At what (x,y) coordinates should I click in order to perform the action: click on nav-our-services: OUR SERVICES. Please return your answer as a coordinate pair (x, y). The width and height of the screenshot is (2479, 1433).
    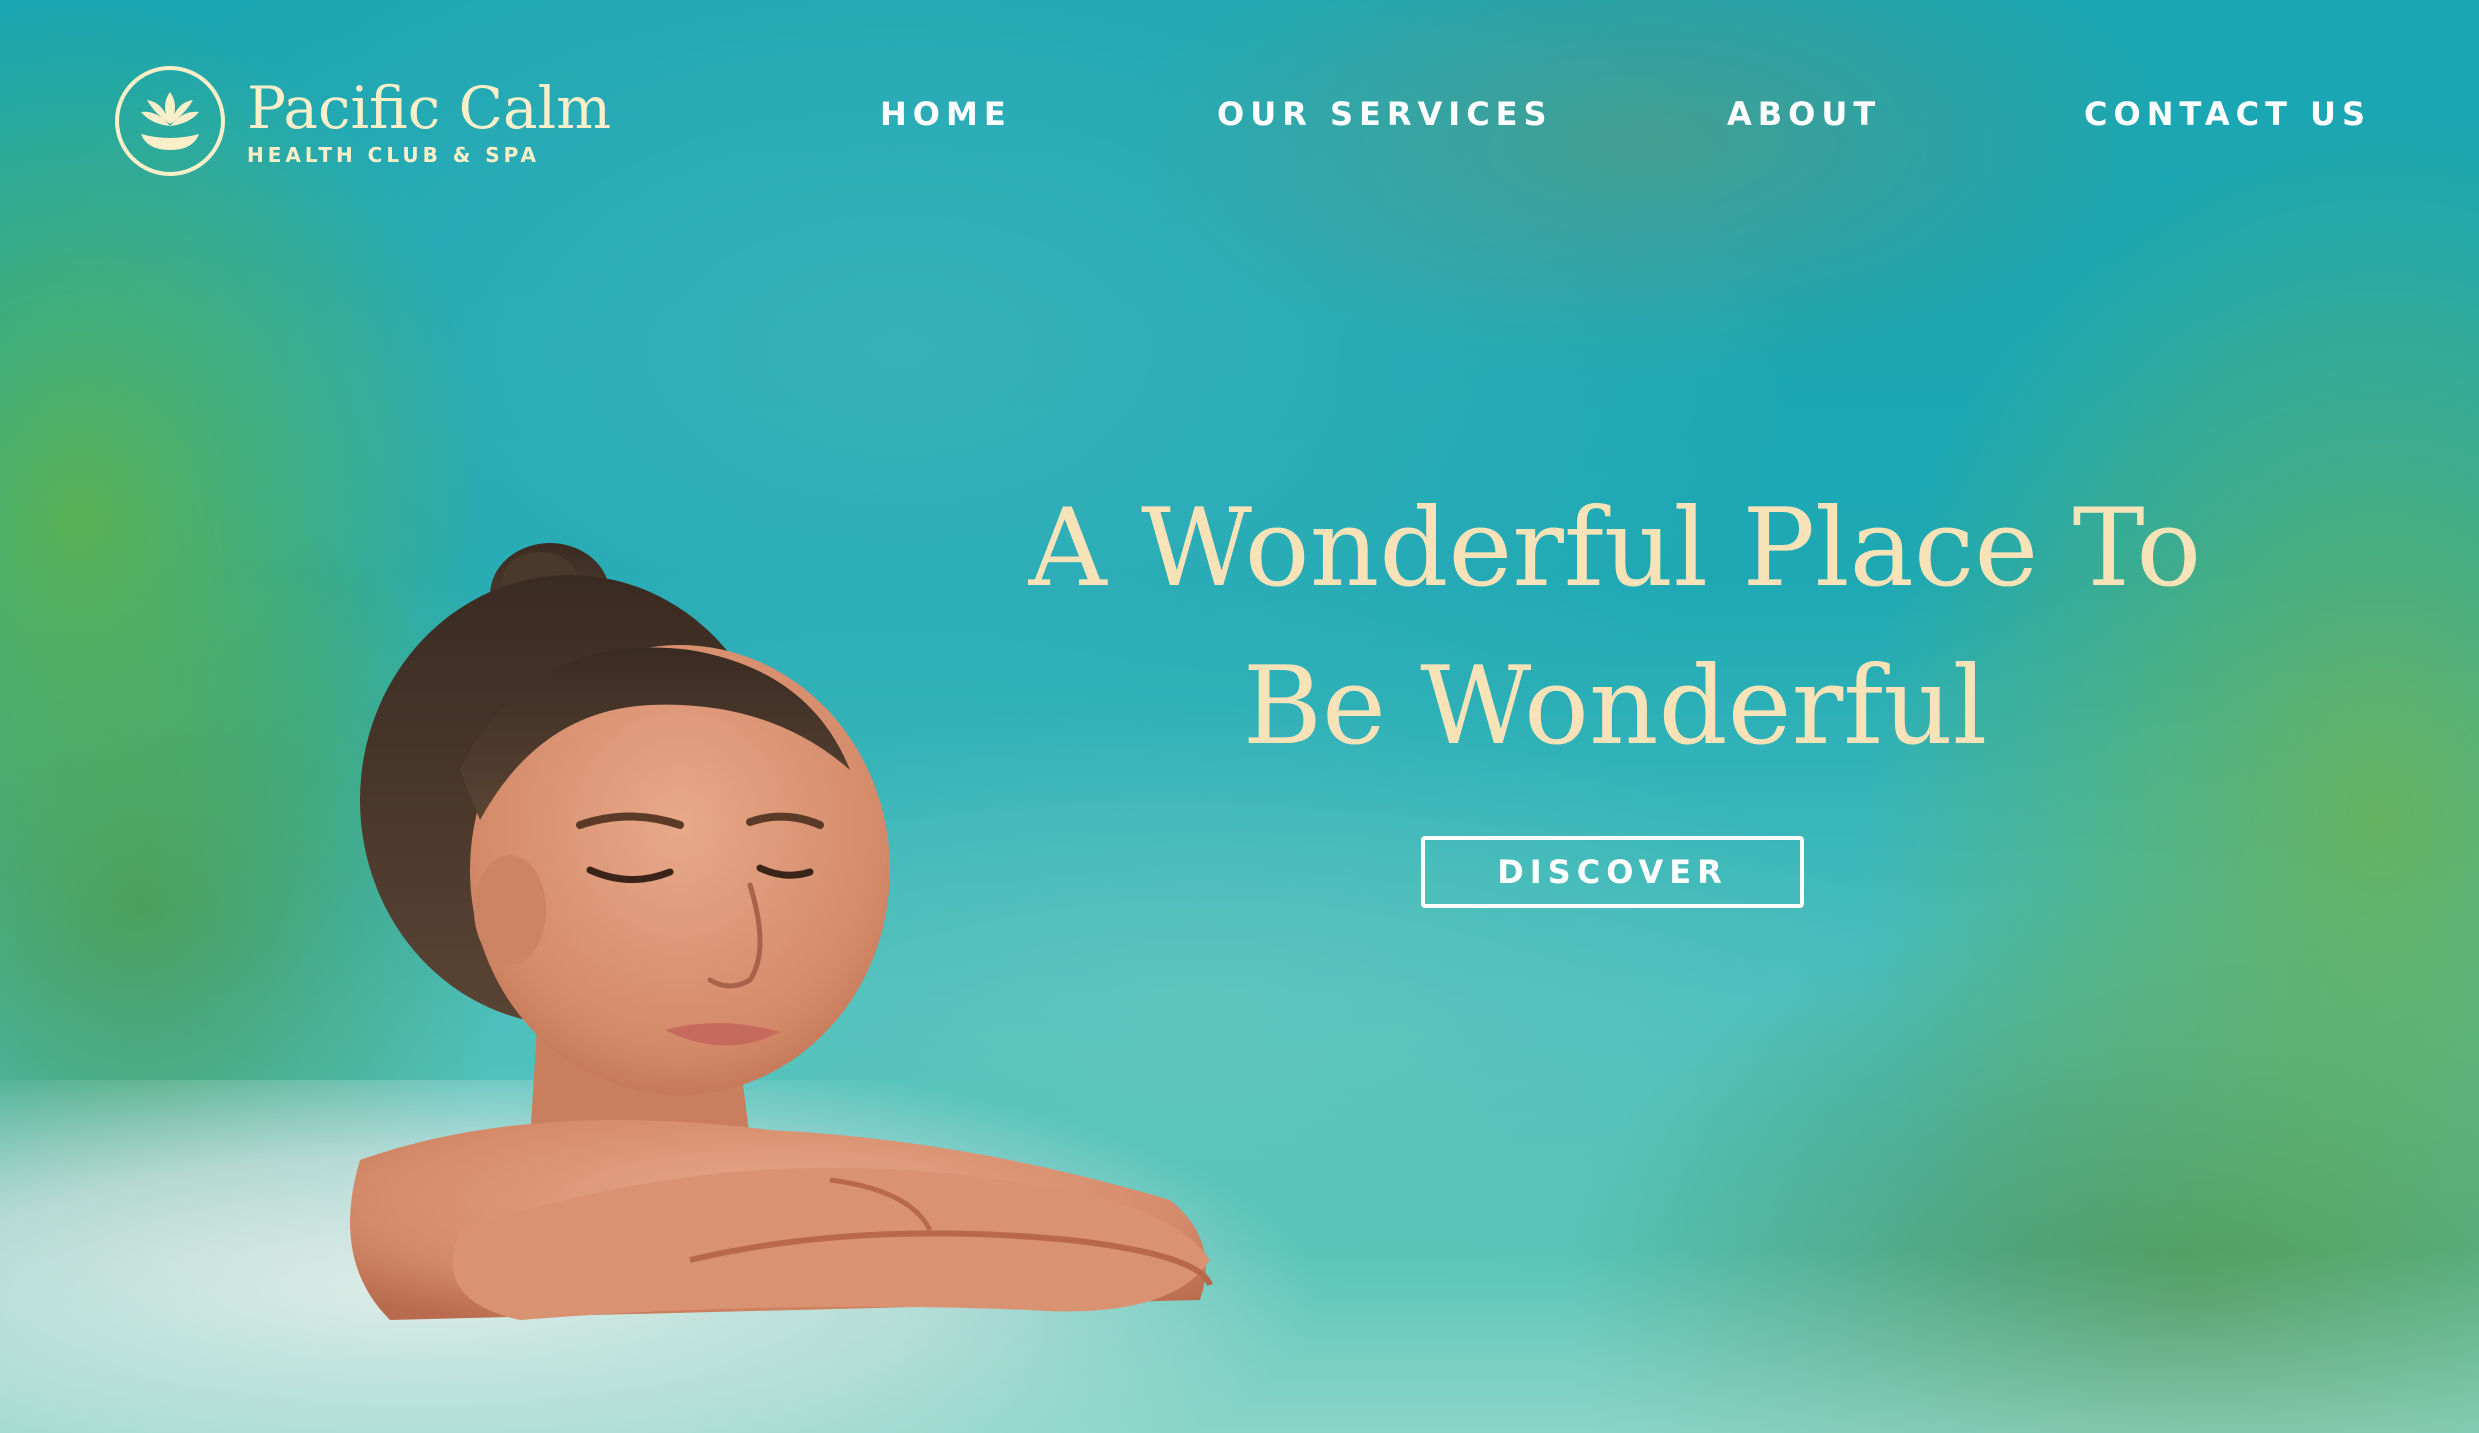
    Looking at the image, I should click on (1385, 114).